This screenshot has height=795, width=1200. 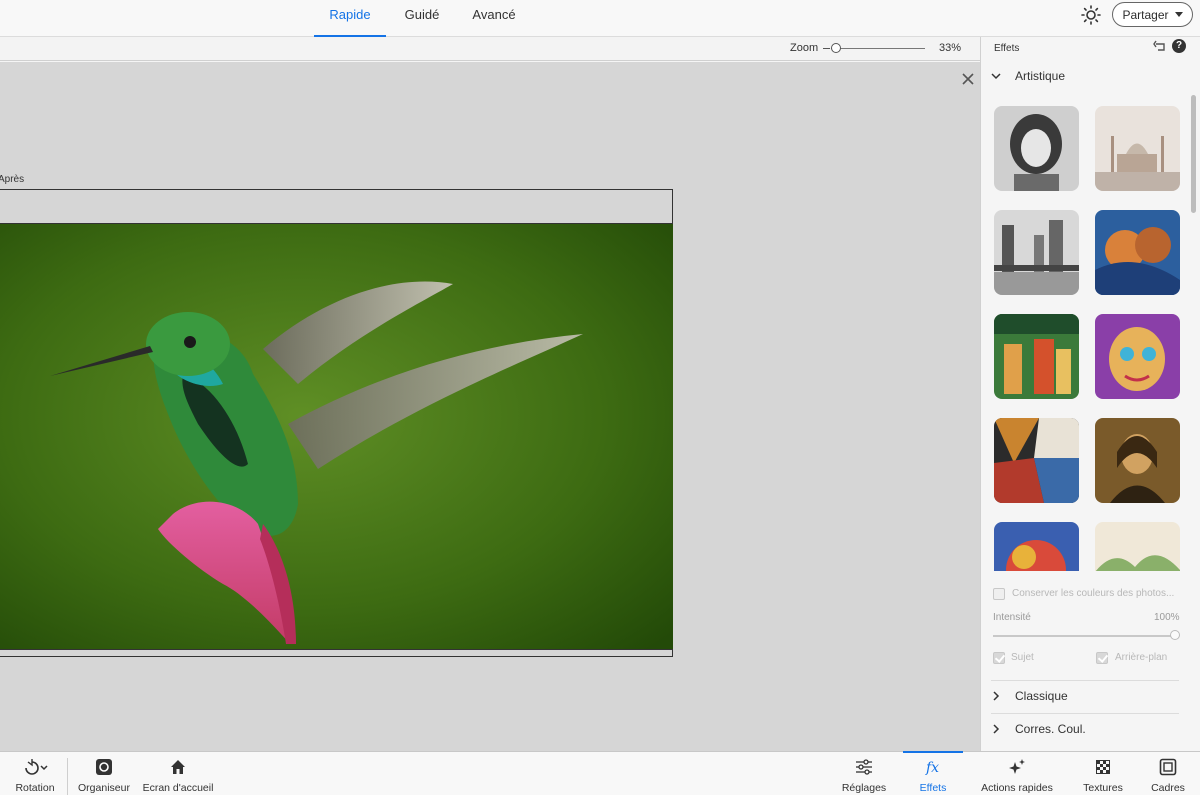 What do you see at coordinates (1141, 657) in the screenshot?
I see `background-label: Arrière-plan` at bounding box center [1141, 657].